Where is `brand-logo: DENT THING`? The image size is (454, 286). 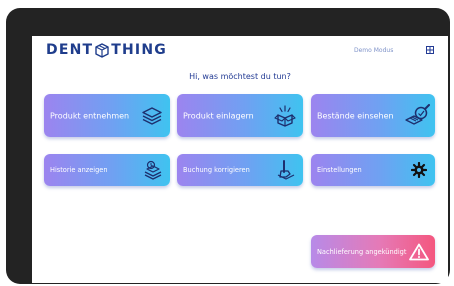 brand-logo: DENT THING is located at coordinates (106, 50).